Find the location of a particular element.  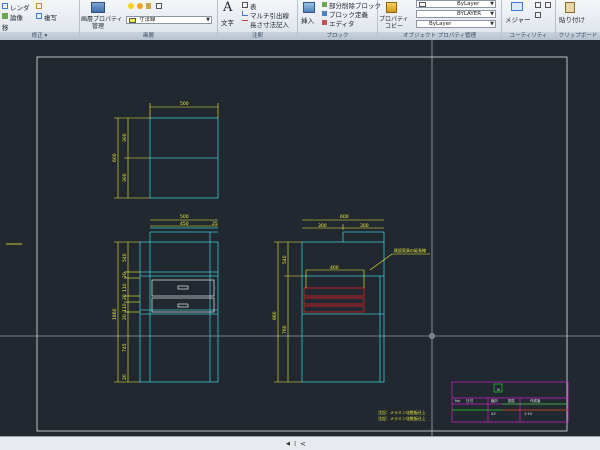

side-note: 既設家具の延長線 is located at coordinates (410, 250).